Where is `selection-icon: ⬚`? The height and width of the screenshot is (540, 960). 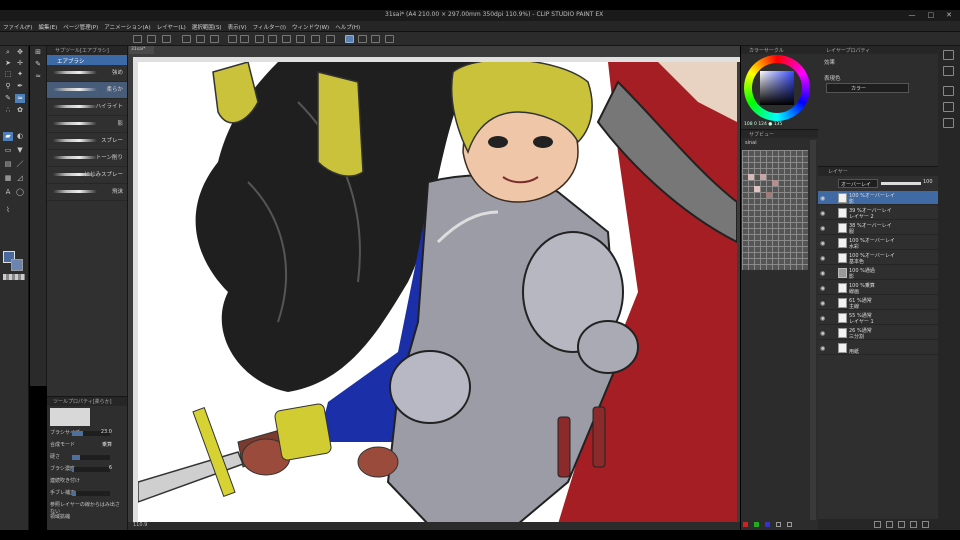 selection-icon: ⬚ is located at coordinates (8, 74).